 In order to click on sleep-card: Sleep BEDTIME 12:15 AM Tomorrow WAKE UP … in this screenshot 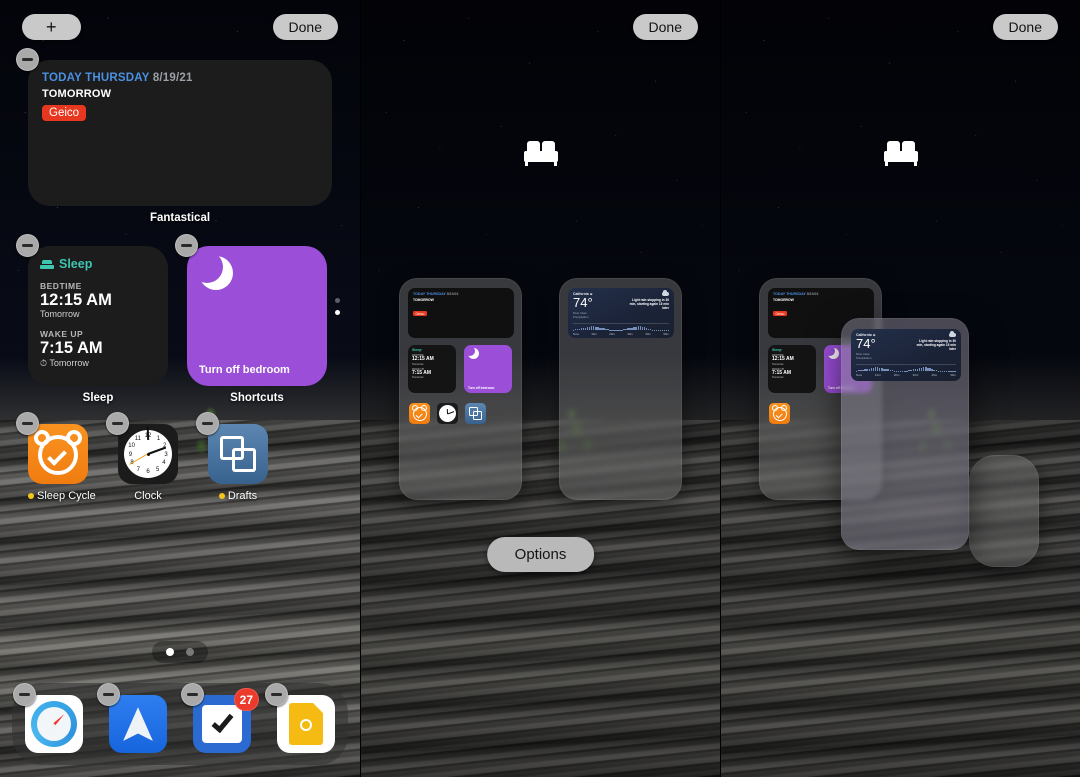, I will do `click(98, 316)`.